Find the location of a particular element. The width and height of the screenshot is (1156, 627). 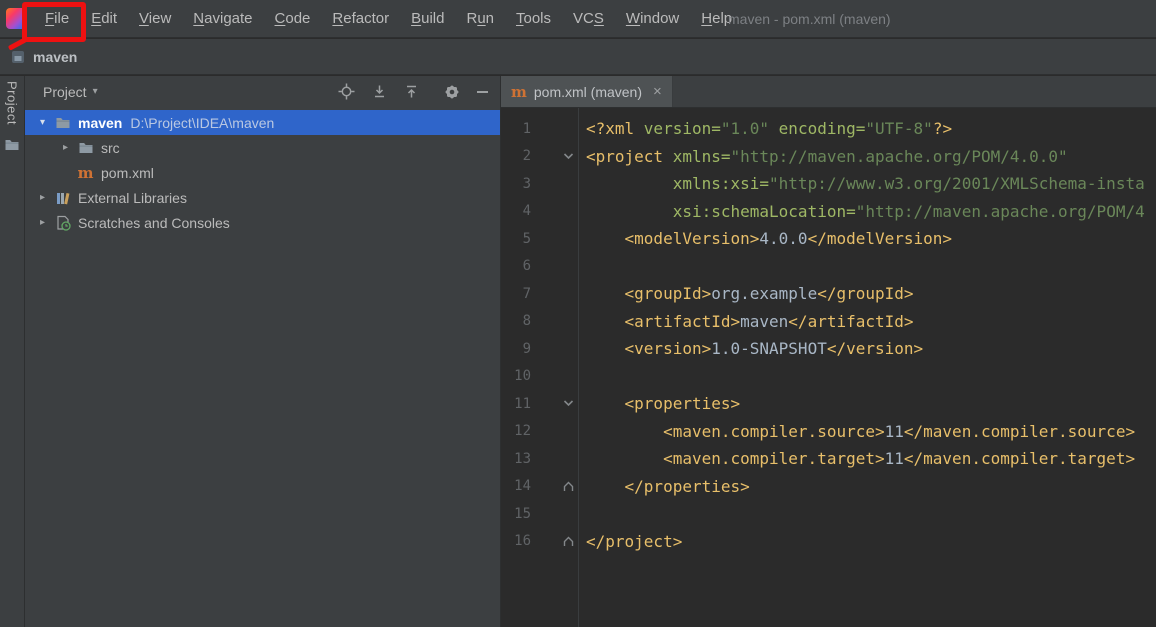

breadcrumb-project: maven is located at coordinates (55, 57).